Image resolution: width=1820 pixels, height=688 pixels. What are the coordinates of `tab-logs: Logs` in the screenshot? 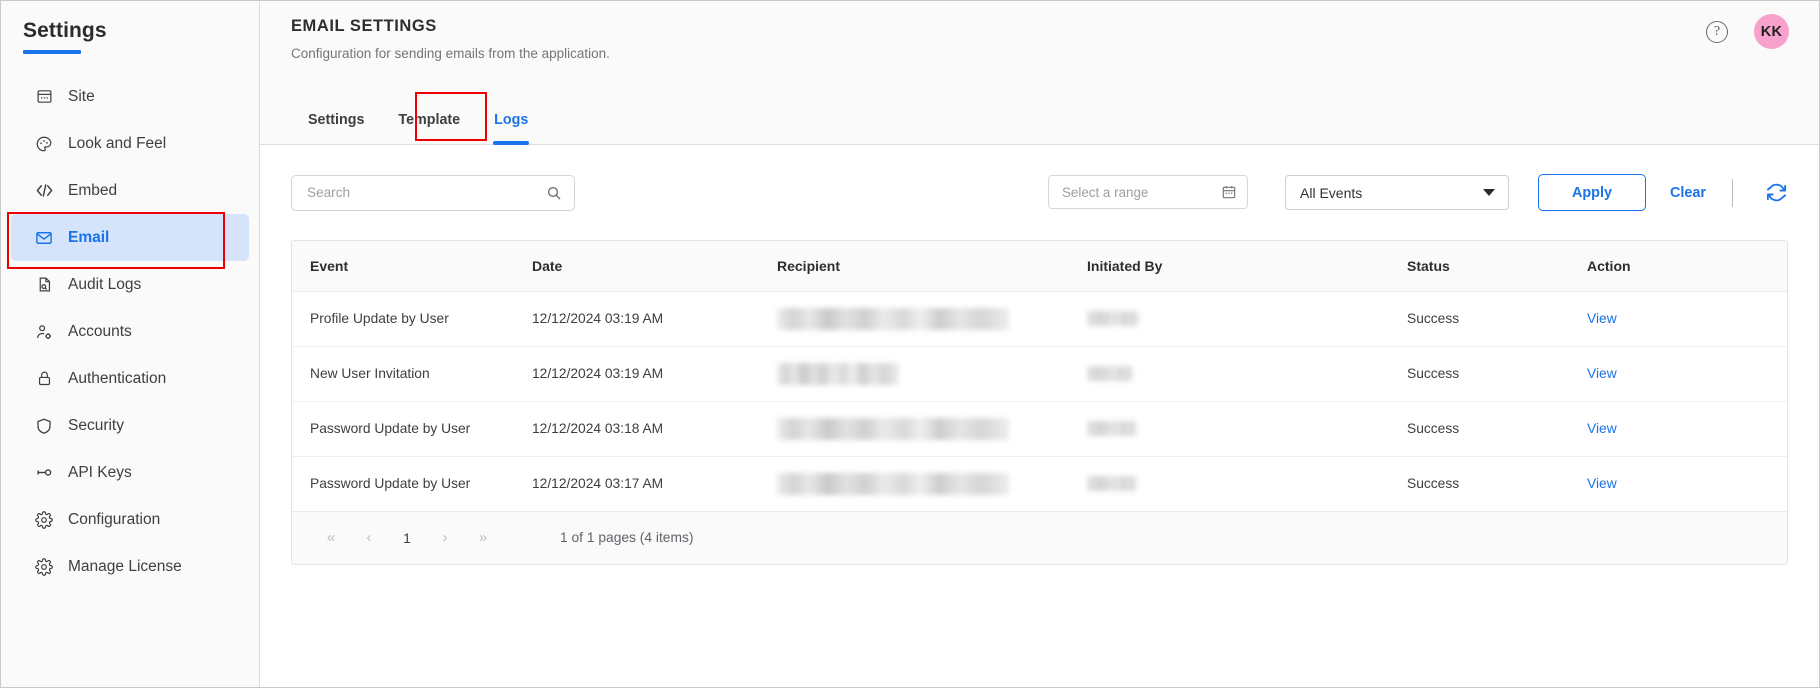 It's located at (511, 120).